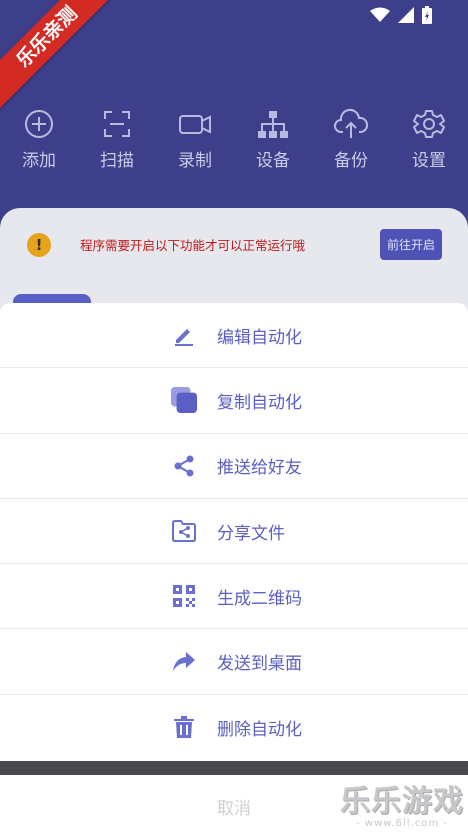 The height and width of the screenshot is (833, 468). I want to click on sheet-item-copy: 复制自动化, so click(234, 401).